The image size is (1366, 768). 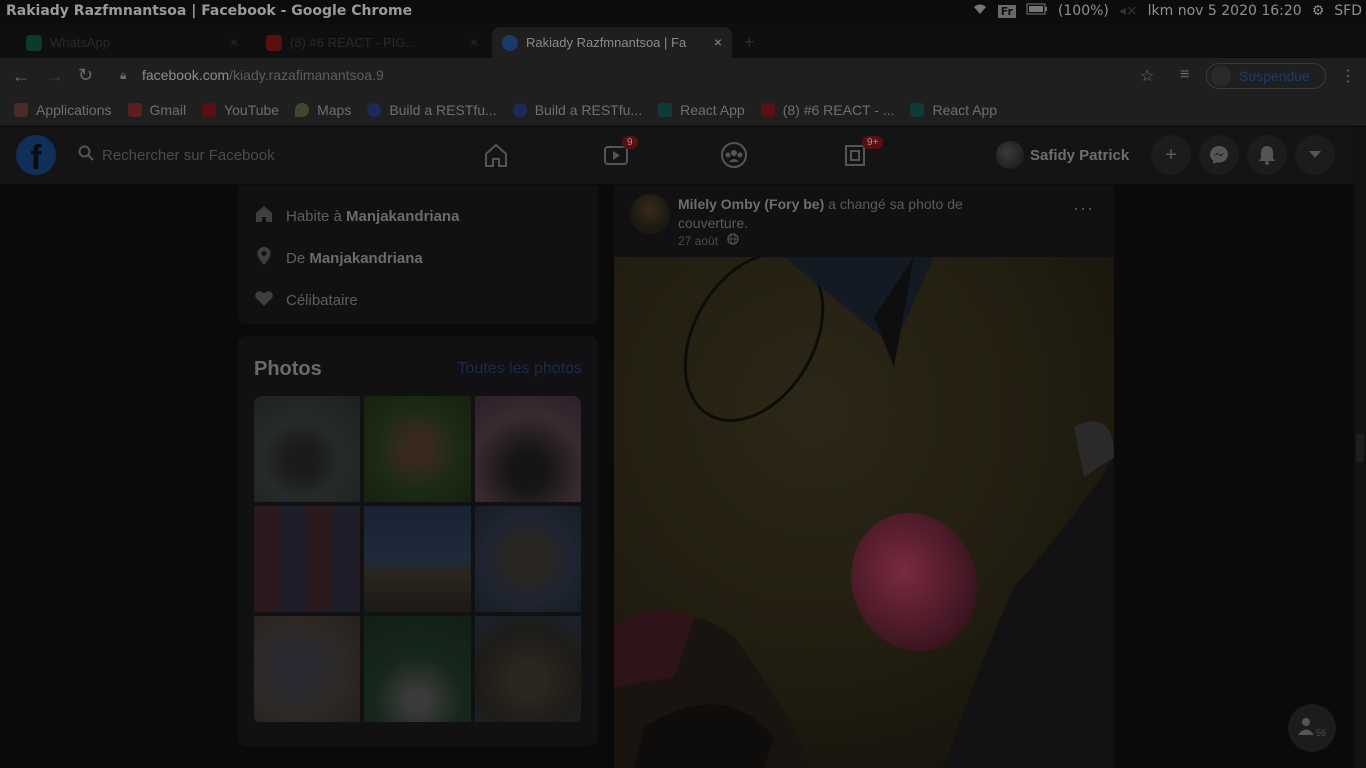 I want to click on youtube-icon, so click(x=209, y=109).